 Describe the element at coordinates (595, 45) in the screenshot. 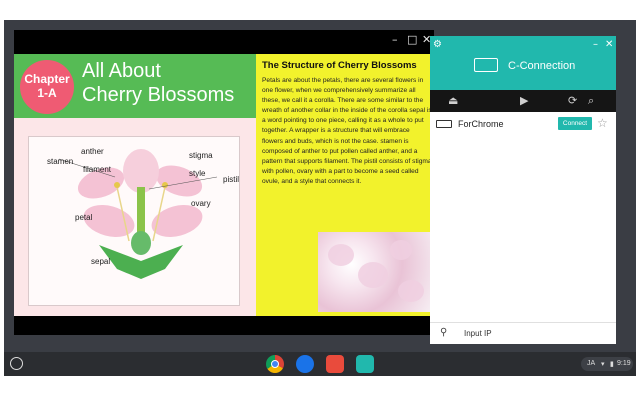

I see `cc-minimize-button: –` at that location.